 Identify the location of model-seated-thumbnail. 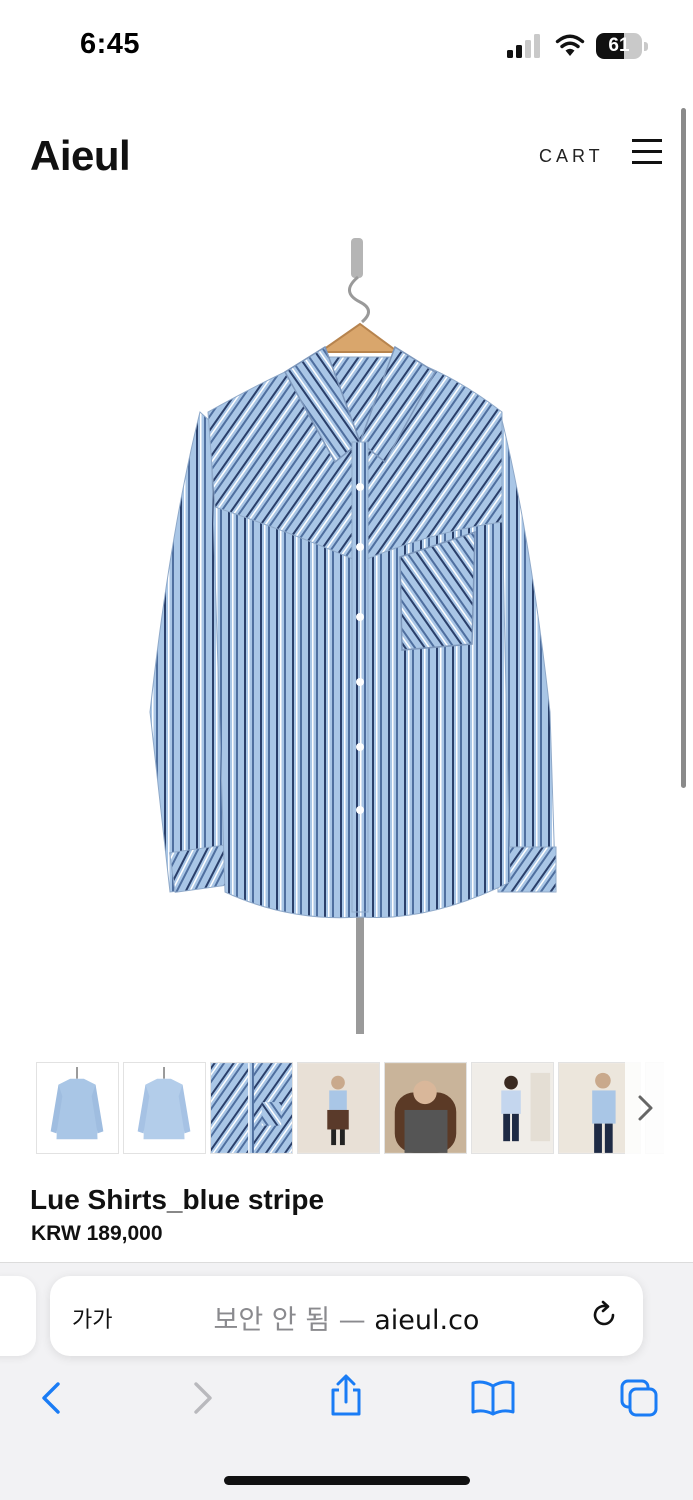
(425, 1108).